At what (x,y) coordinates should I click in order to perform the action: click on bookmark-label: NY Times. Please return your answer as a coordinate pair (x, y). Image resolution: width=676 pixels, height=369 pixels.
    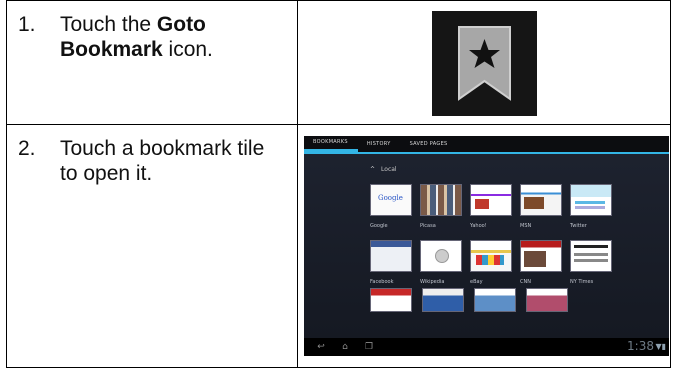
    Looking at the image, I should click on (582, 282).